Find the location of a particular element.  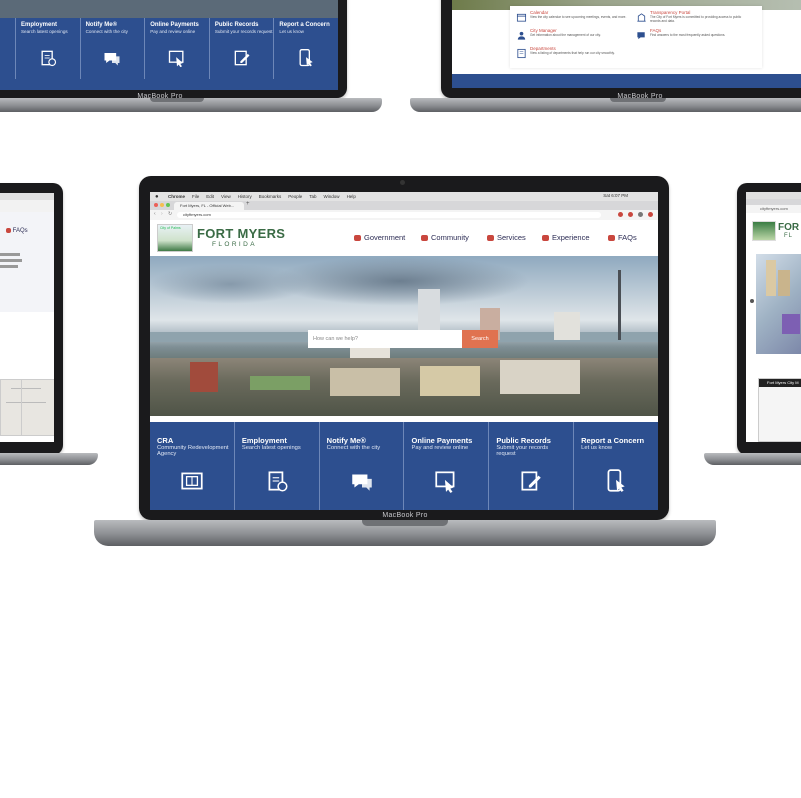

menu-tab: Tab is located at coordinates (312, 196).